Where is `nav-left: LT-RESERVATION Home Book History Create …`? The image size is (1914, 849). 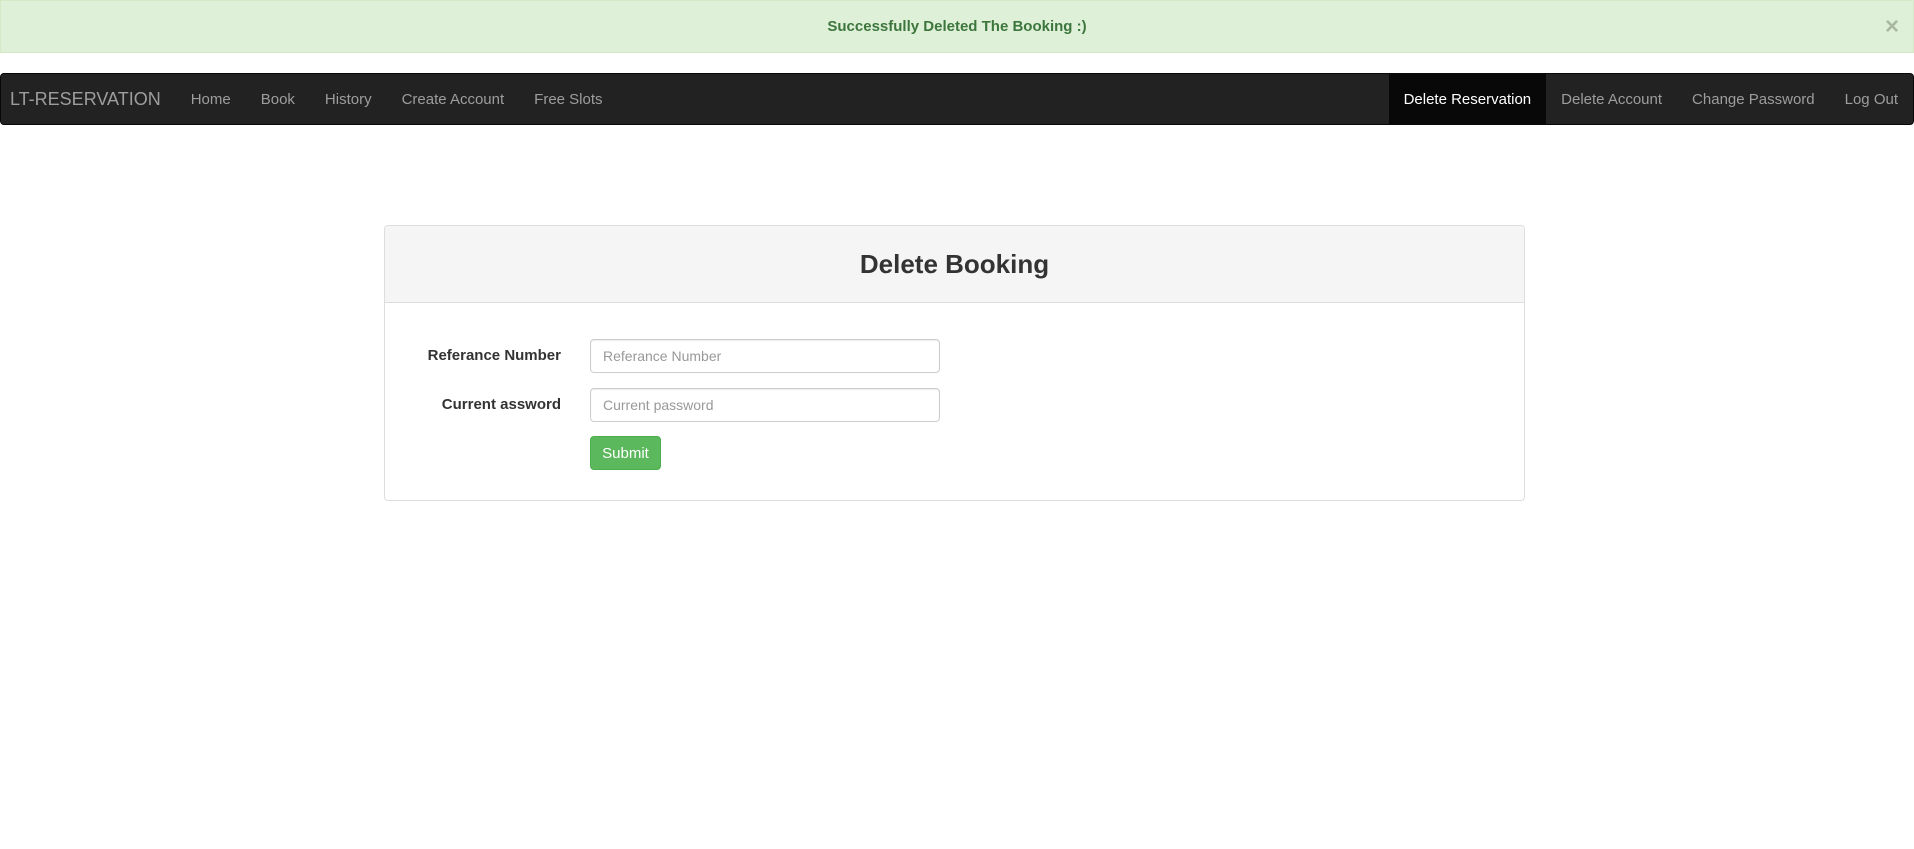 nav-left: LT-RESERVATION Home Book History Create … is located at coordinates (309, 99).